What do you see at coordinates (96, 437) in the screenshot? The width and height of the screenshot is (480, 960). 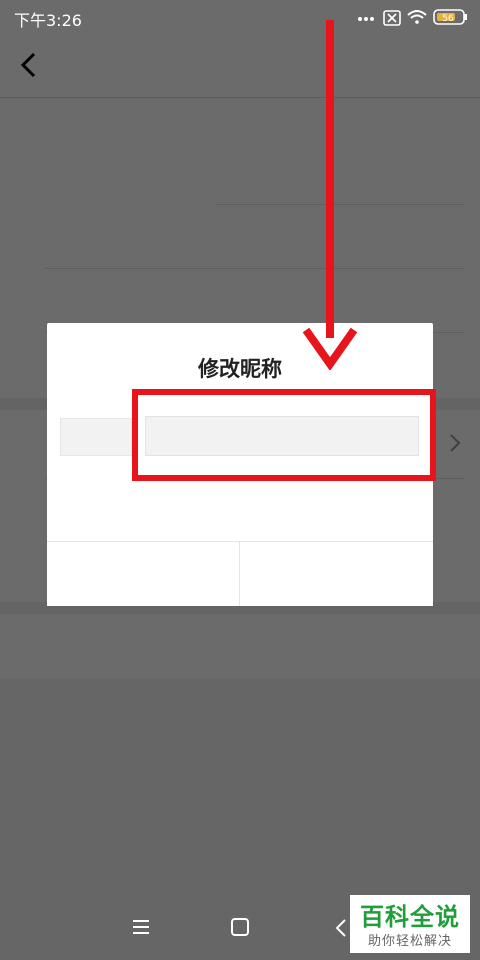 I see `input-prefix-box` at bounding box center [96, 437].